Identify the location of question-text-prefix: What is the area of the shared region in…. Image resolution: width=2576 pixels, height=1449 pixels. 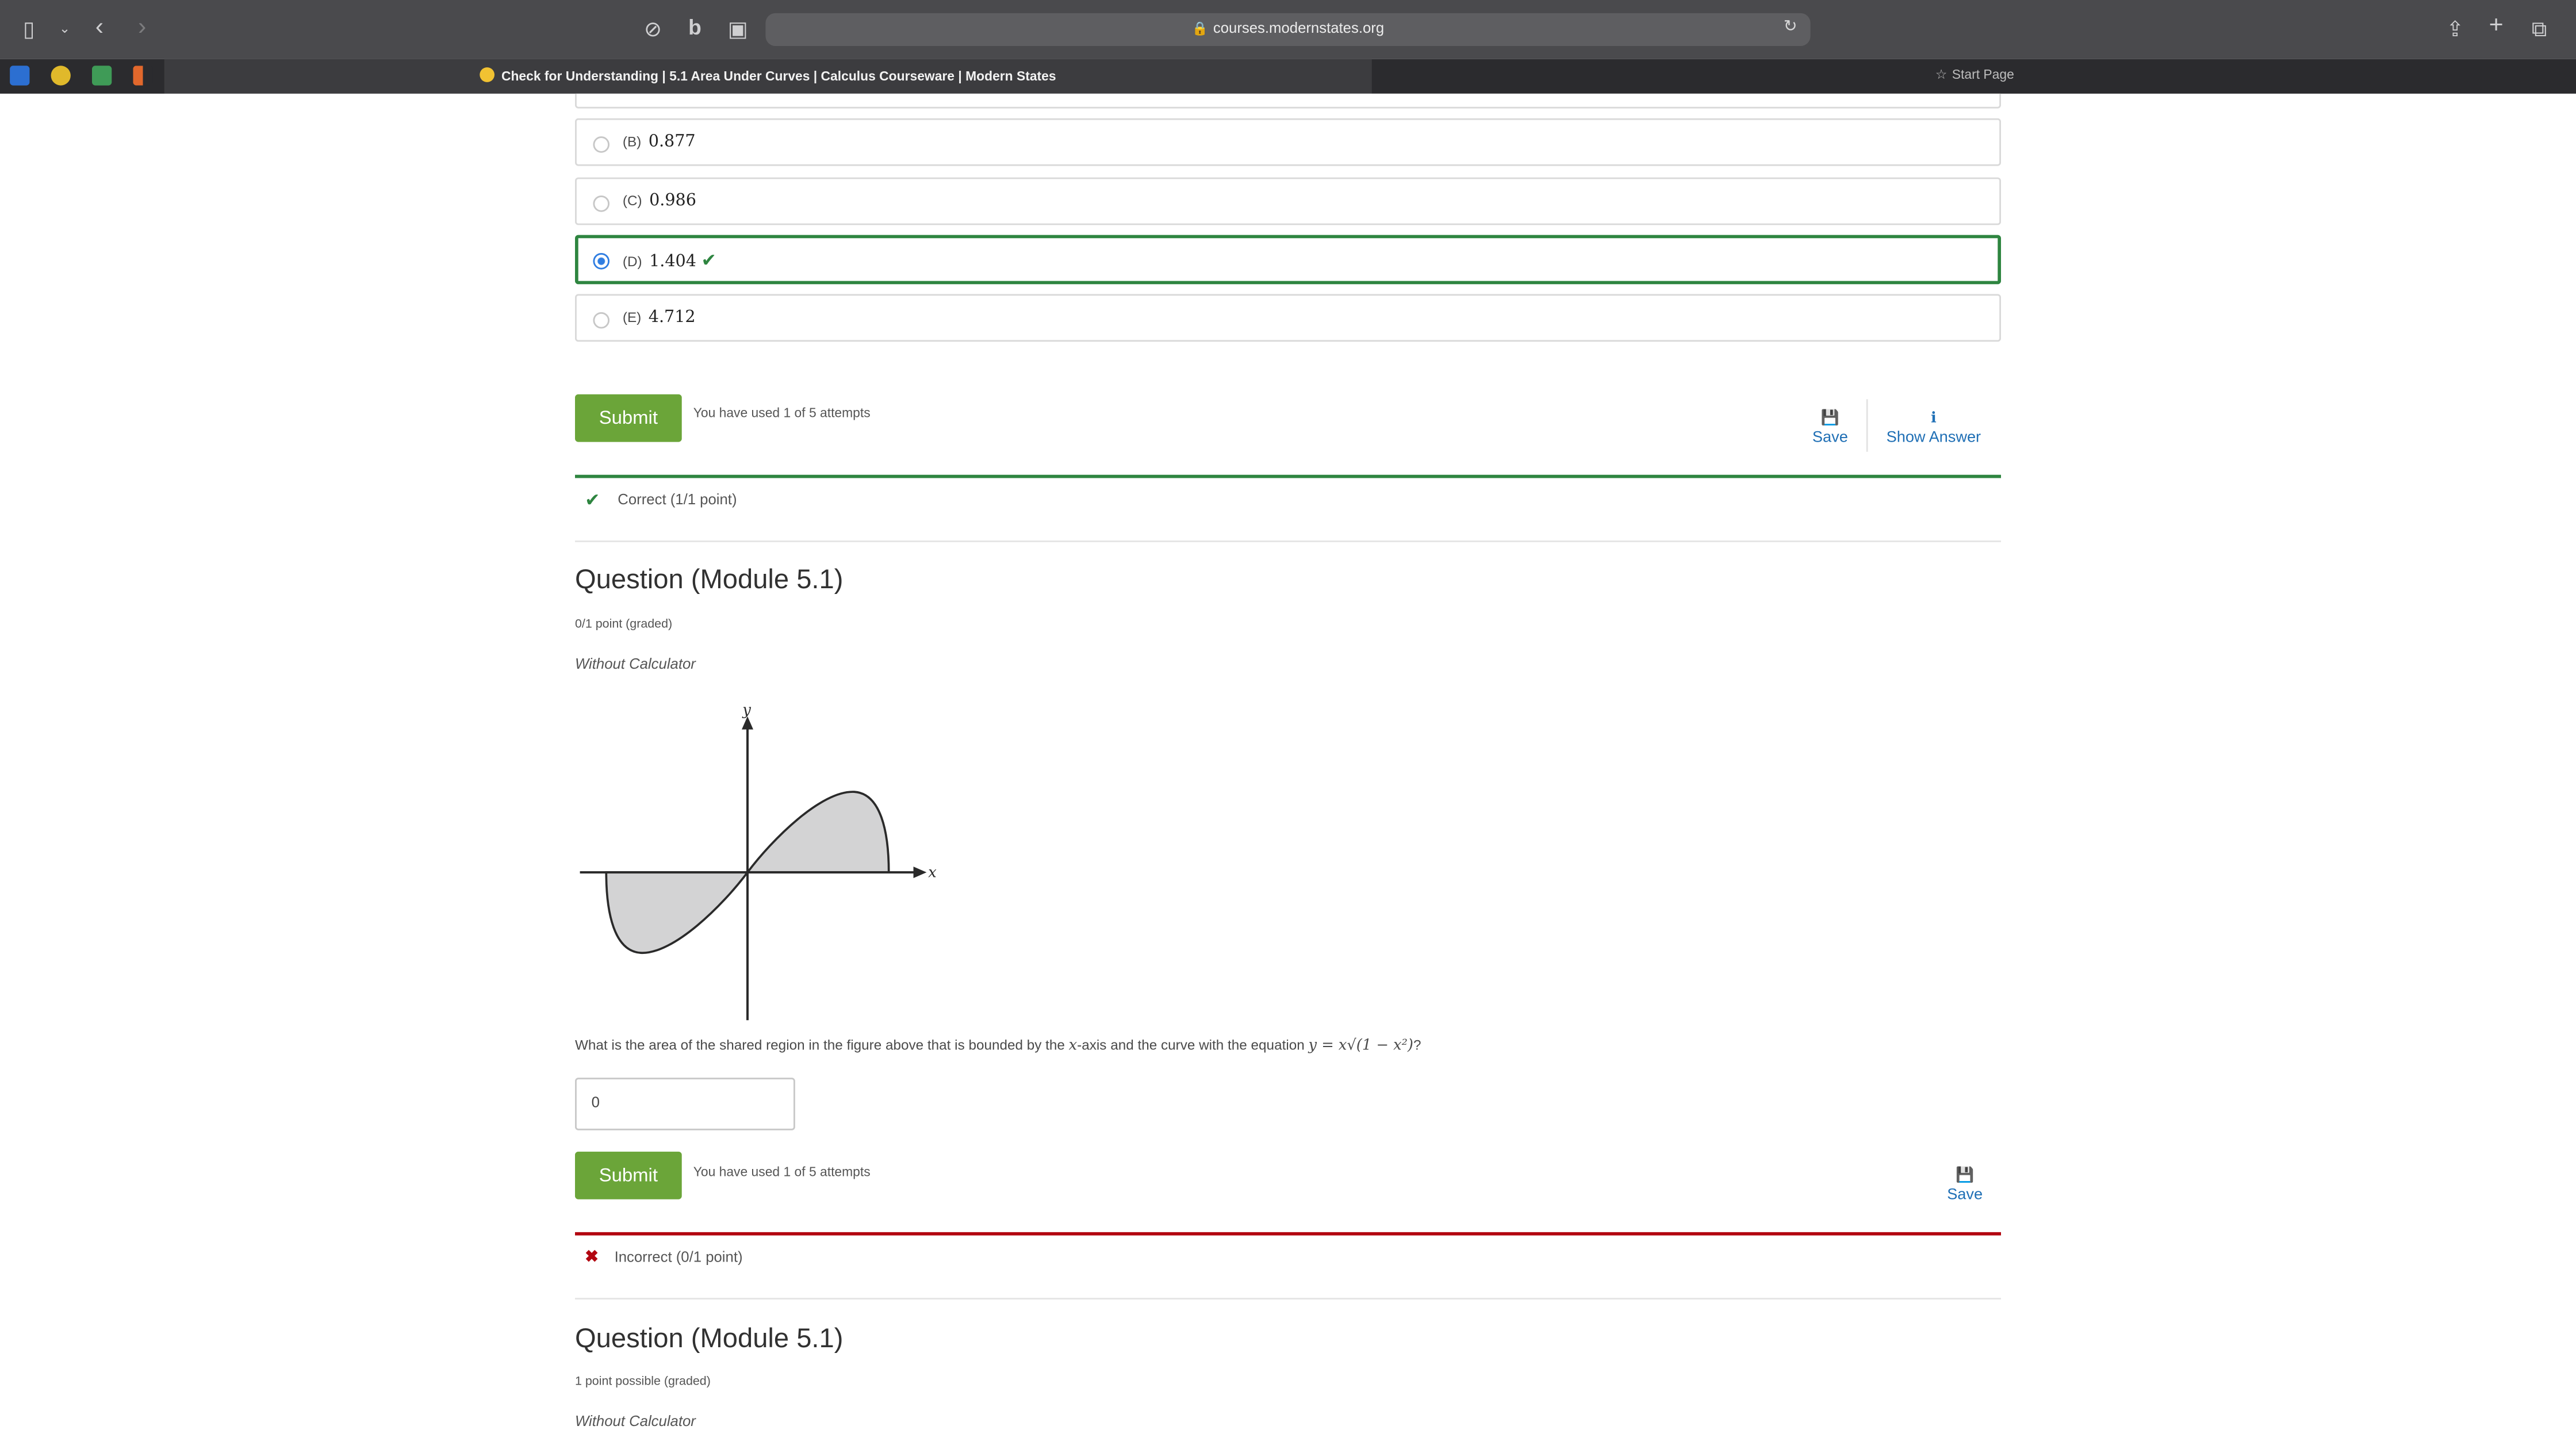
(822, 1044).